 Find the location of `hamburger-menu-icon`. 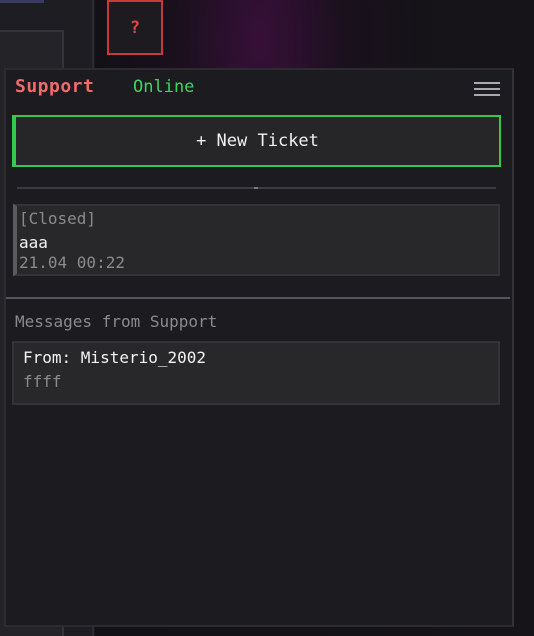

hamburger-menu-icon is located at coordinates (487, 91).